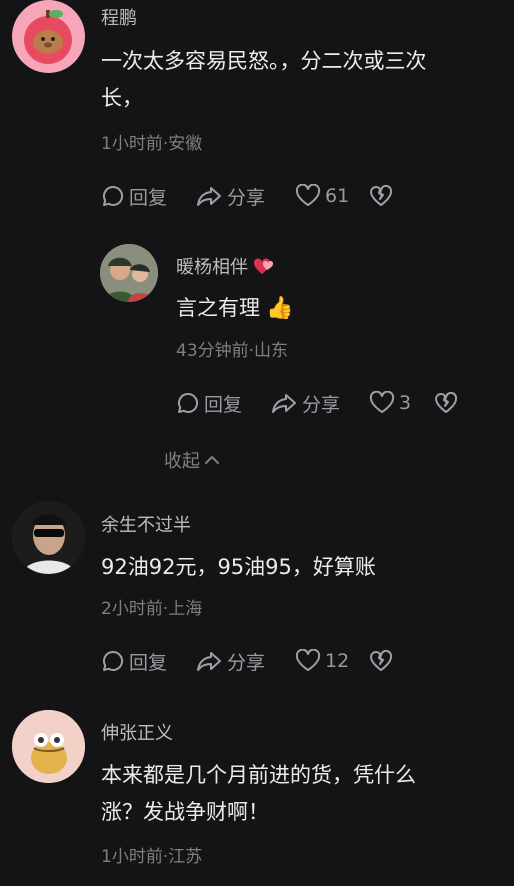  I want to click on comment-actions: 回复 分享 3, so click(326, 403).